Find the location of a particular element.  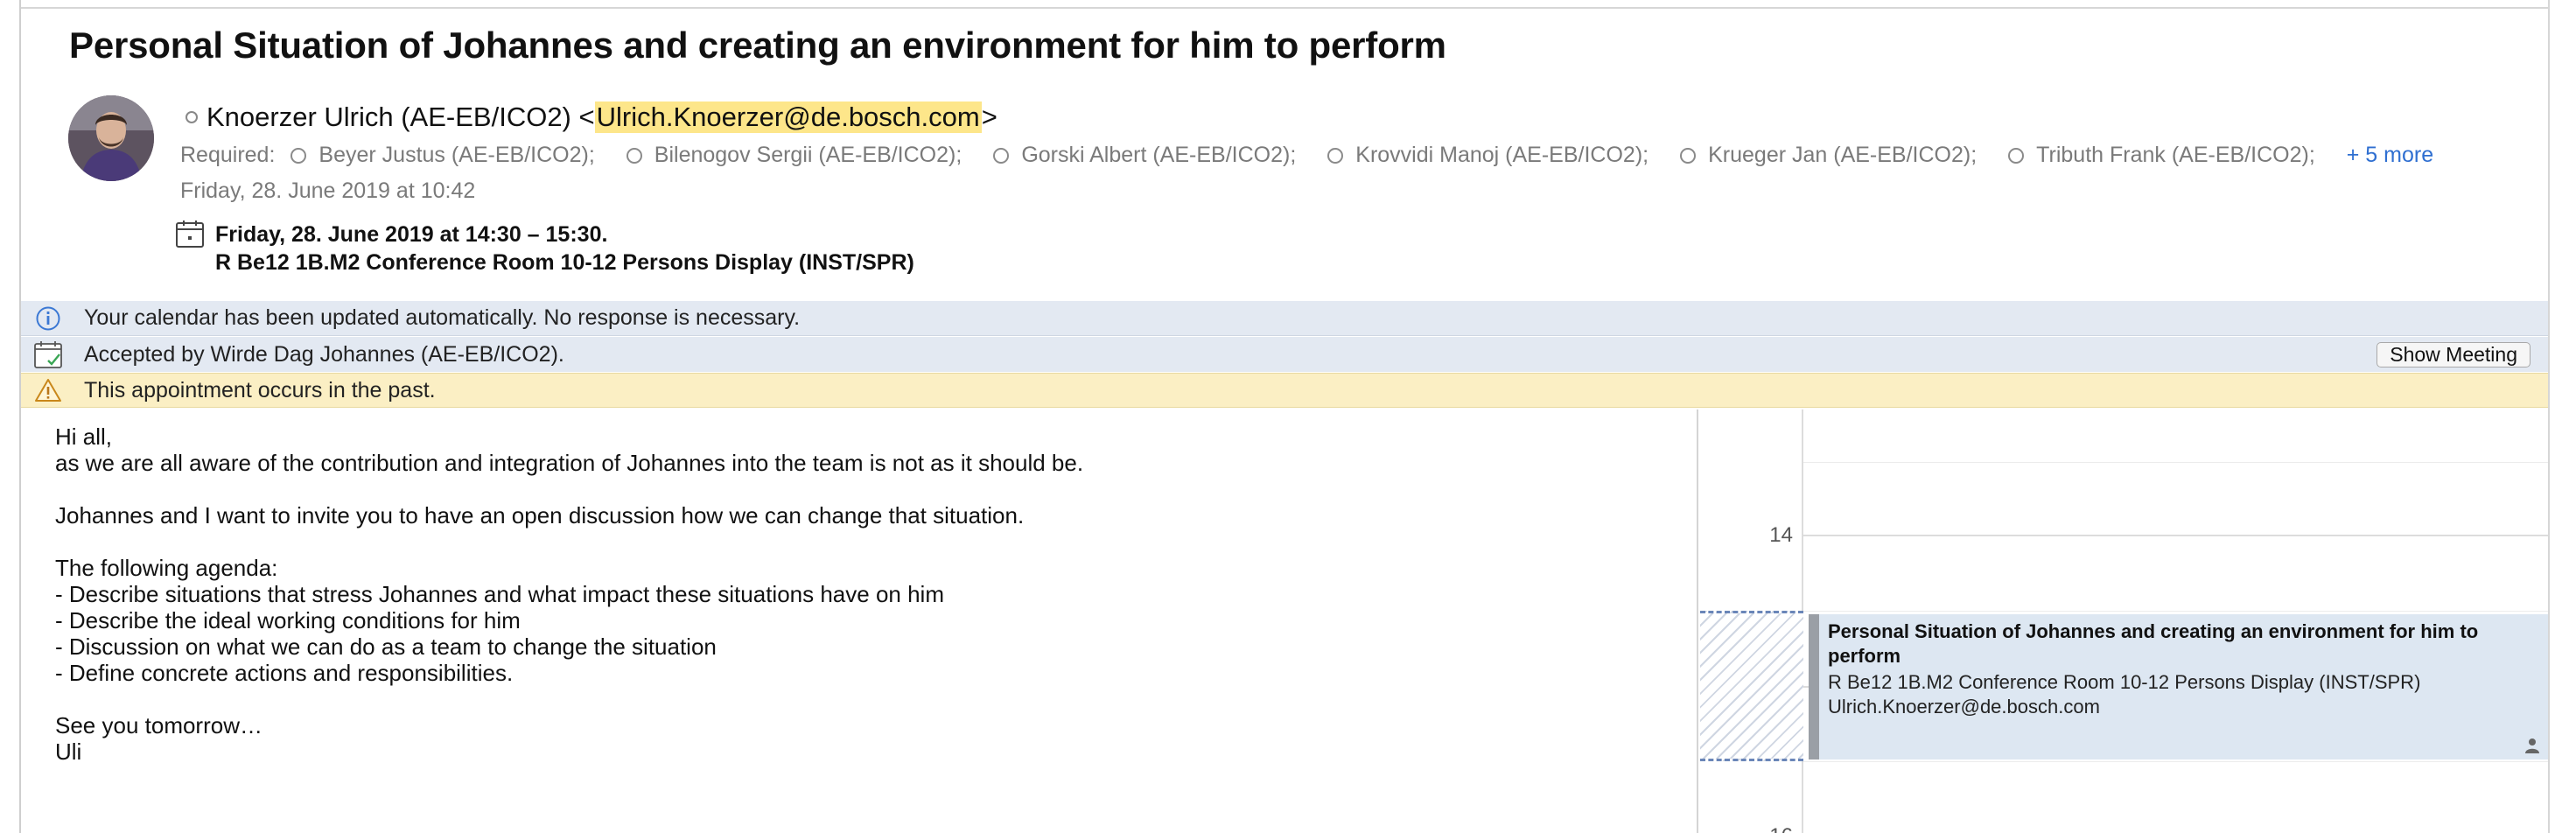

sent-date: Friday, 28. June 2019 at 10:42 is located at coordinates (328, 190).